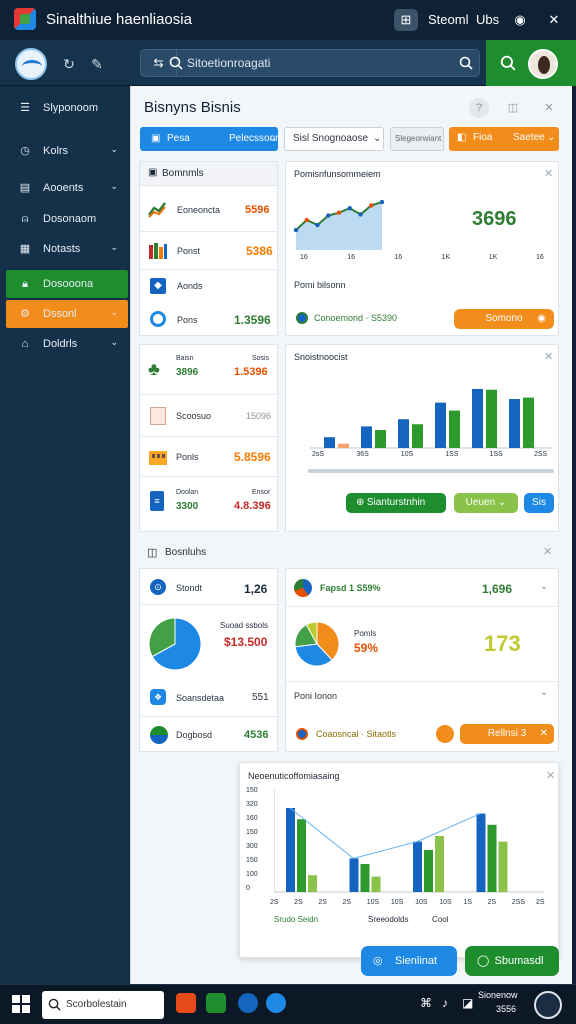 This screenshot has height=1024, width=576. I want to click on row-value: 1.5396, so click(251, 372).